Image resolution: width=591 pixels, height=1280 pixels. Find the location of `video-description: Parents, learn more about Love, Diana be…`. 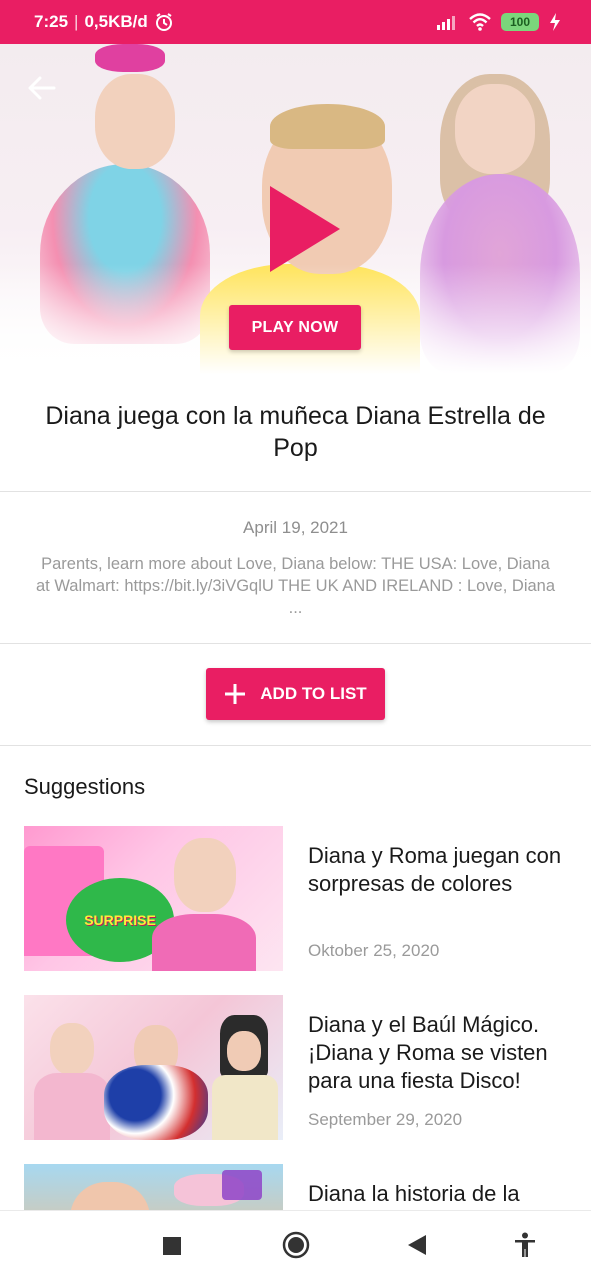

video-description: Parents, learn more about Love, Diana be… is located at coordinates (296, 586).